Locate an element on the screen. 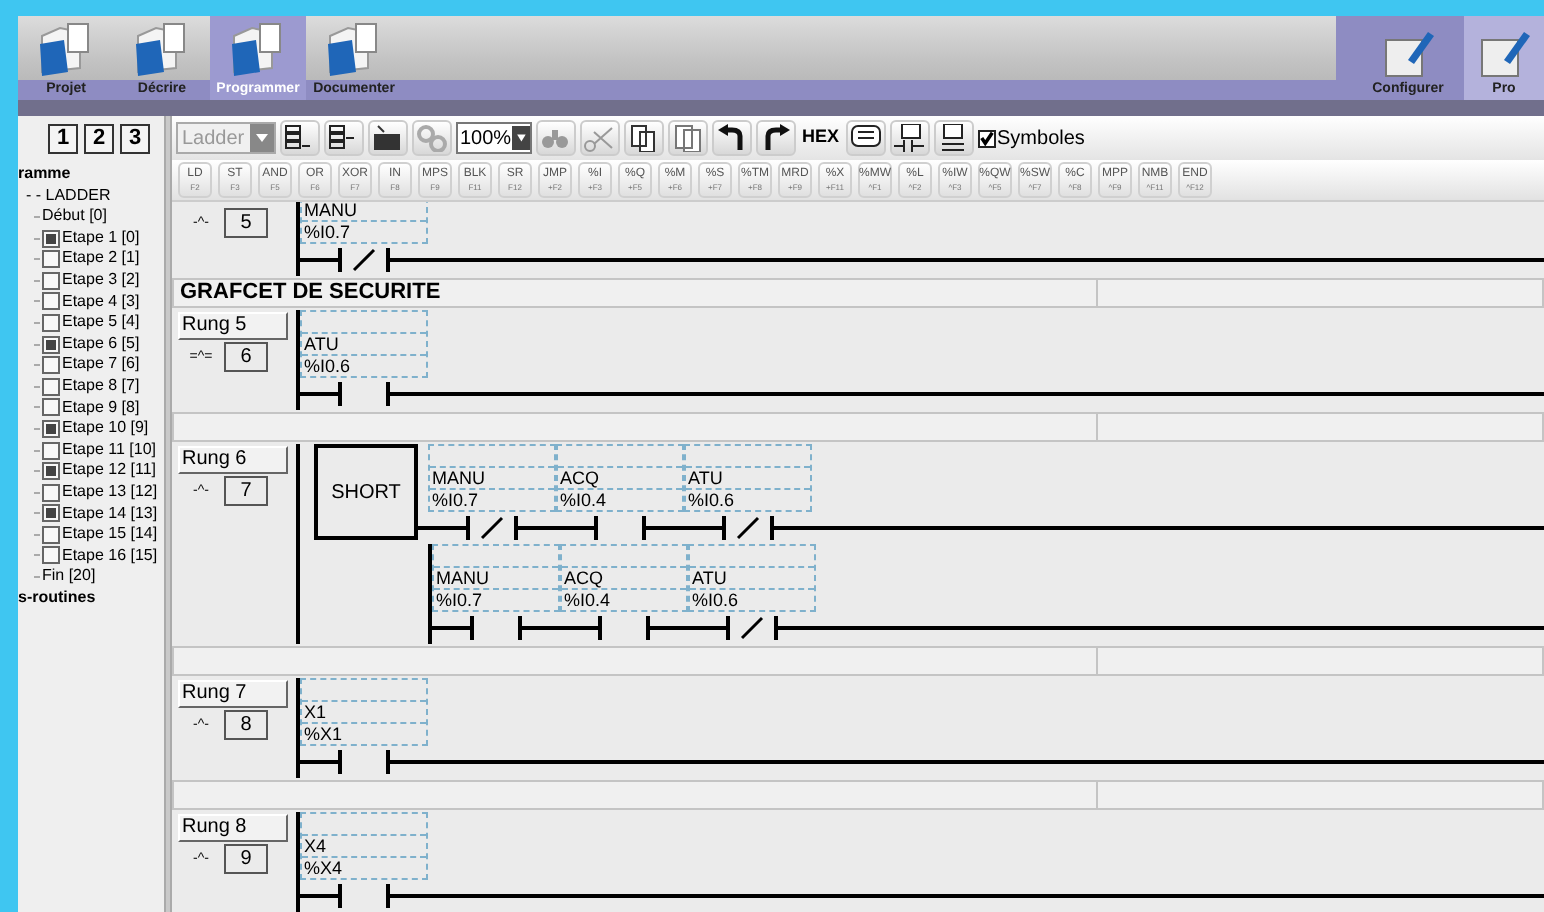 This screenshot has height=912, width=1544. rung-label: Rung 6 is located at coordinates (233, 460).